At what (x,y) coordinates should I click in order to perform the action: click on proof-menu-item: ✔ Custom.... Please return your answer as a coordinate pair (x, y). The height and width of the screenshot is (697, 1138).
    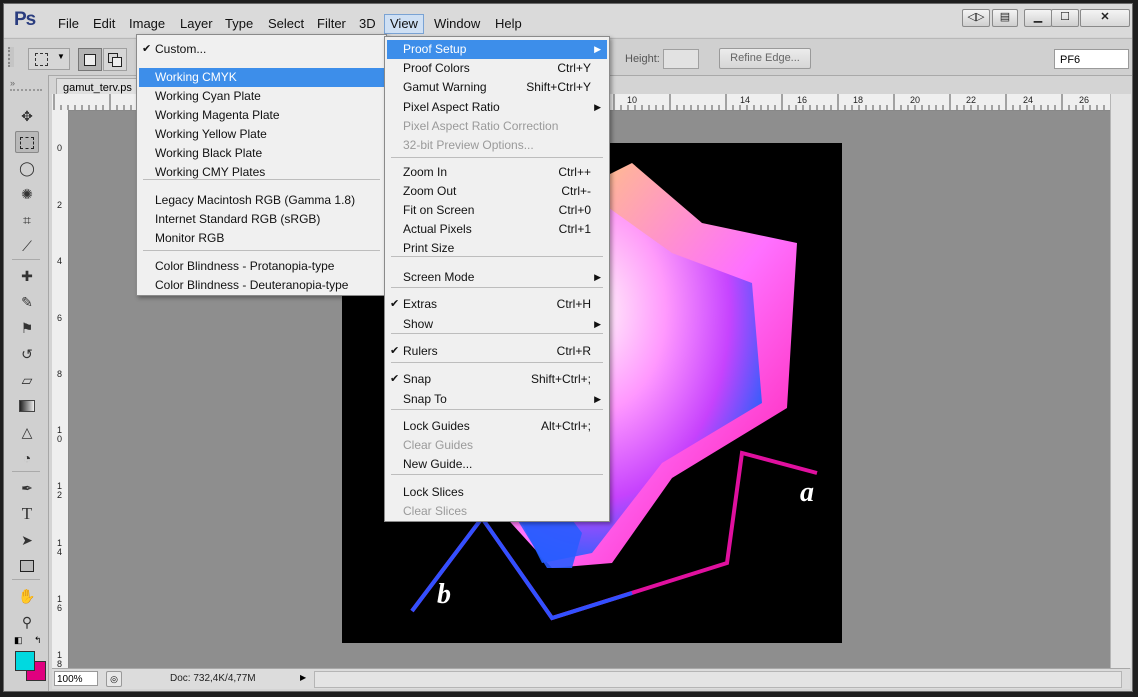
    Looking at the image, I should click on (261, 49).